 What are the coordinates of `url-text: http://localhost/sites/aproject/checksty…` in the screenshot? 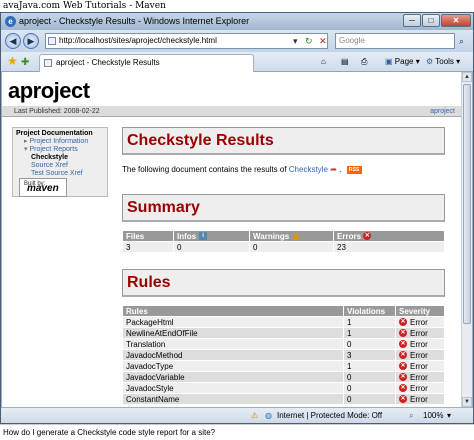 It's located at (138, 40).